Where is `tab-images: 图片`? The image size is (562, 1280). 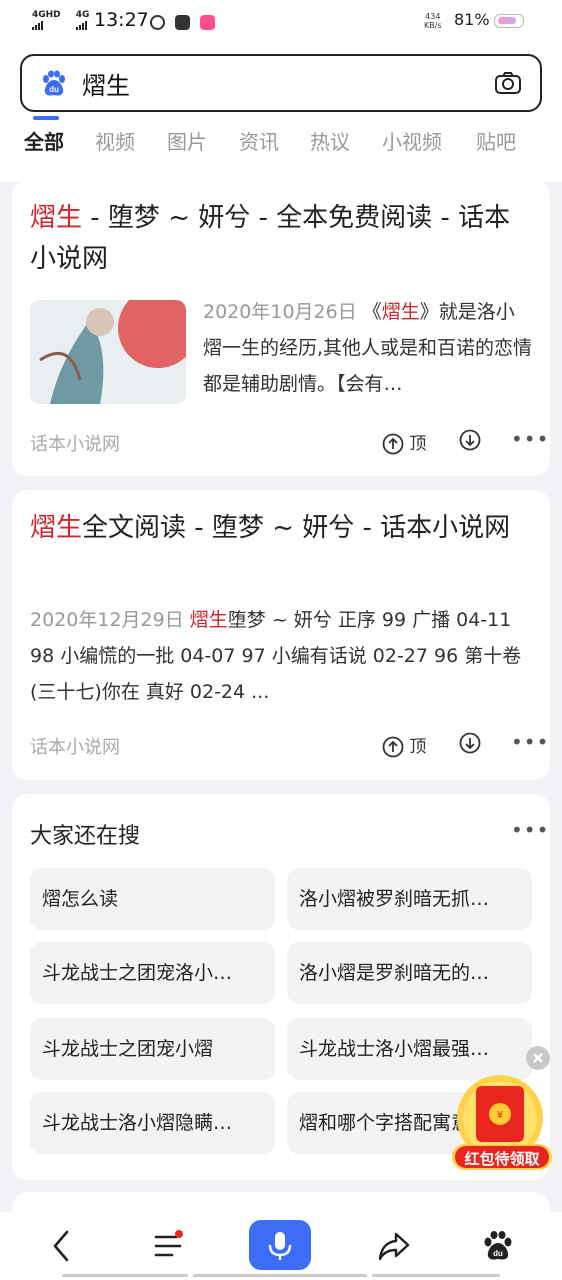 tab-images: 图片 is located at coordinates (187, 140).